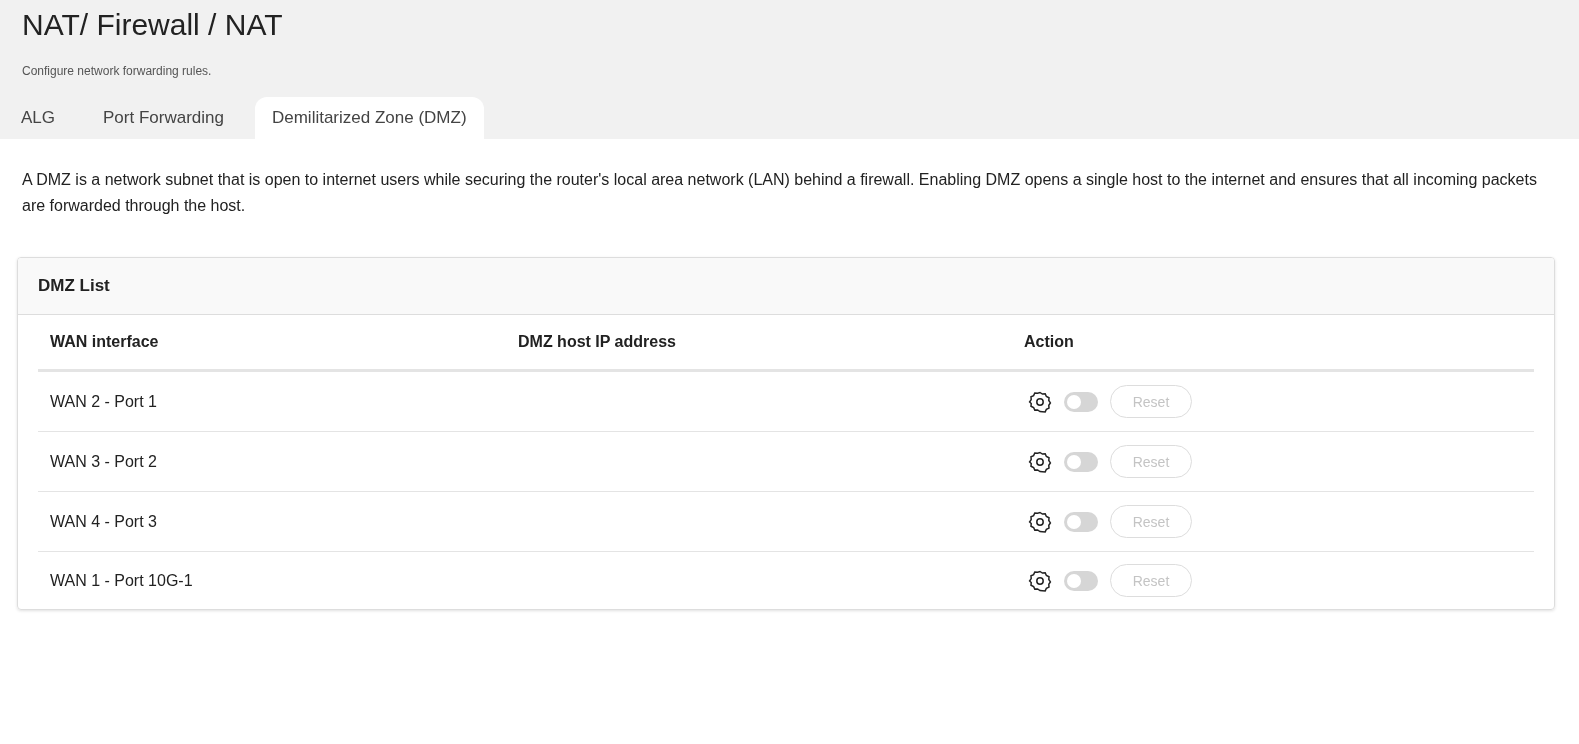 Image resolution: width=1579 pixels, height=744 pixels. Describe the element at coordinates (153, 25) in the screenshot. I see `page-title: NAT/ Firewall / NAT` at that location.